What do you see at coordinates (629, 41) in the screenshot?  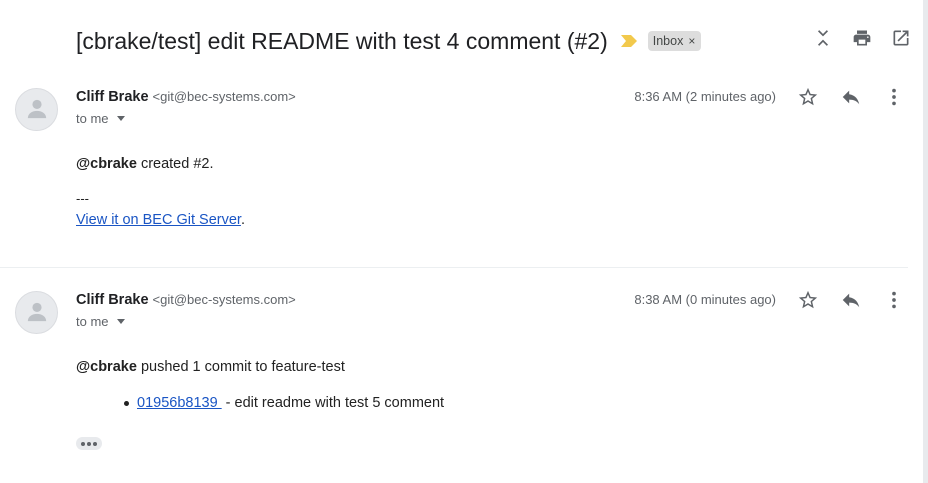 I see `importance-marker-icon` at bounding box center [629, 41].